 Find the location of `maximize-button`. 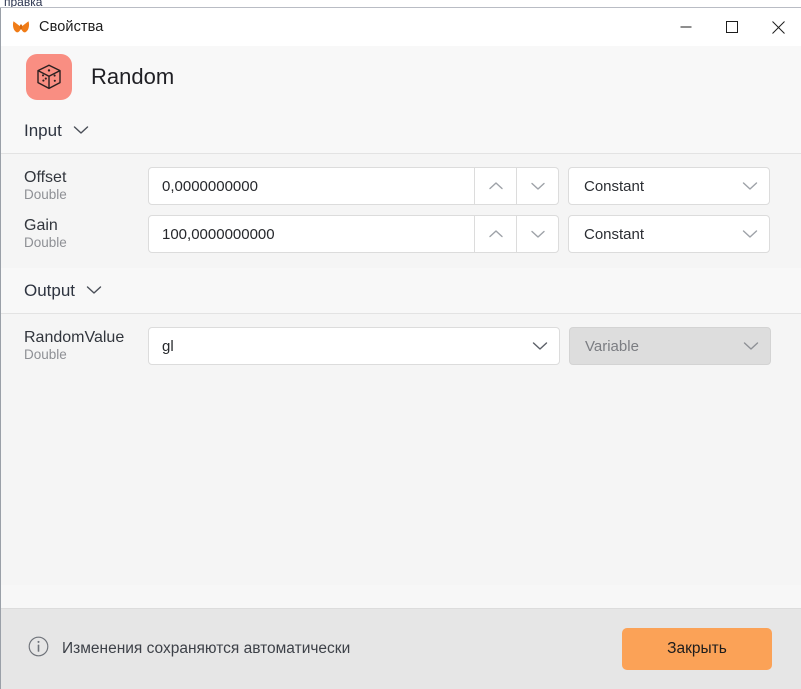

maximize-button is located at coordinates (732, 27).